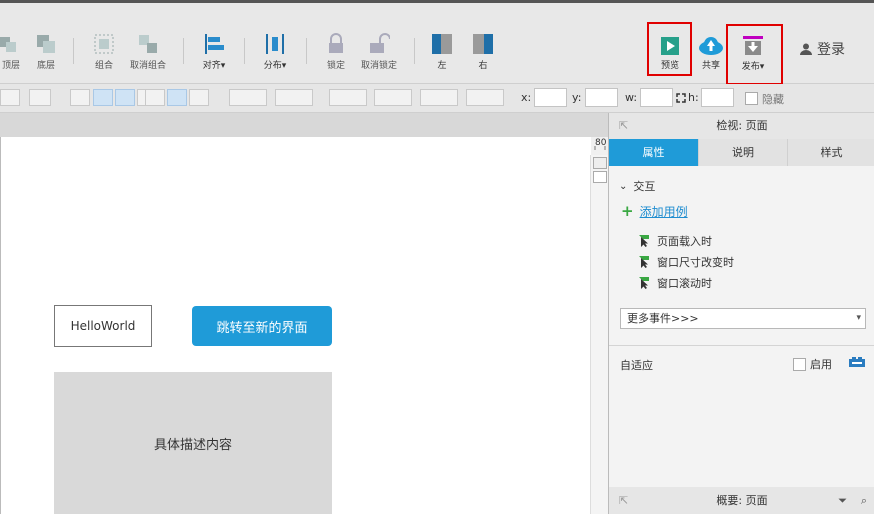 Image resolution: width=874 pixels, height=514 pixels. Describe the element at coordinates (627, 211) in the screenshot. I see `plus-icon: +` at that location.